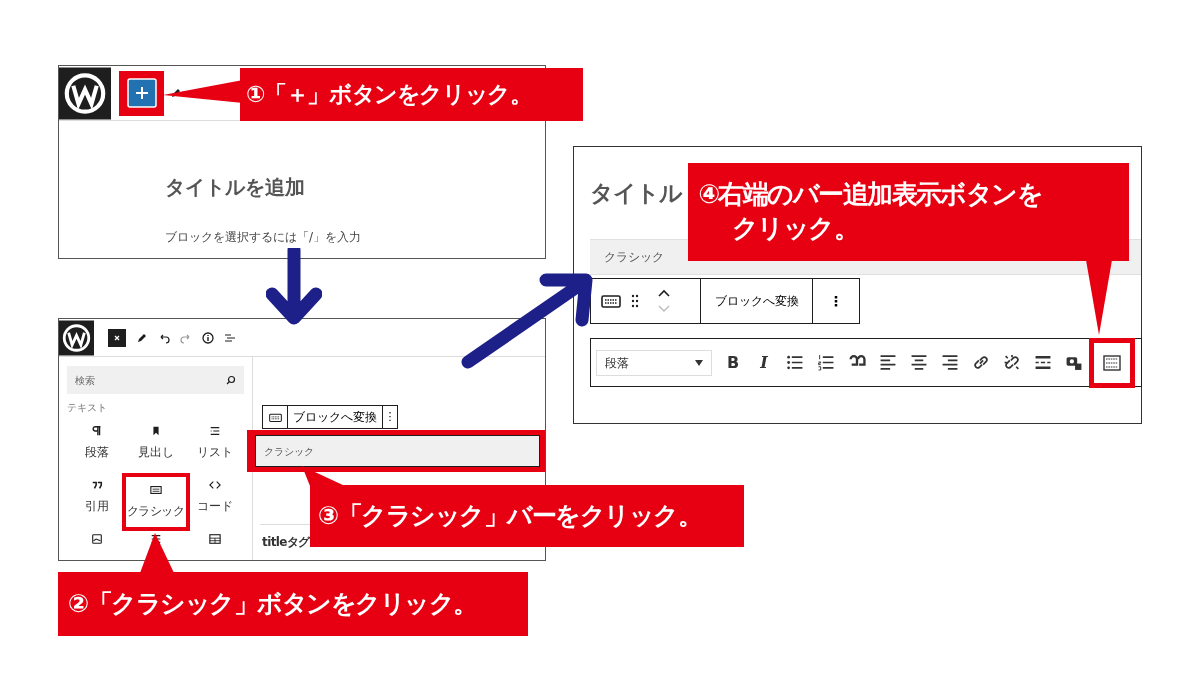 This screenshot has height=675, width=1200. Describe the element at coordinates (826, 362) in the screenshot. I see `numbered-list-icon` at that location.